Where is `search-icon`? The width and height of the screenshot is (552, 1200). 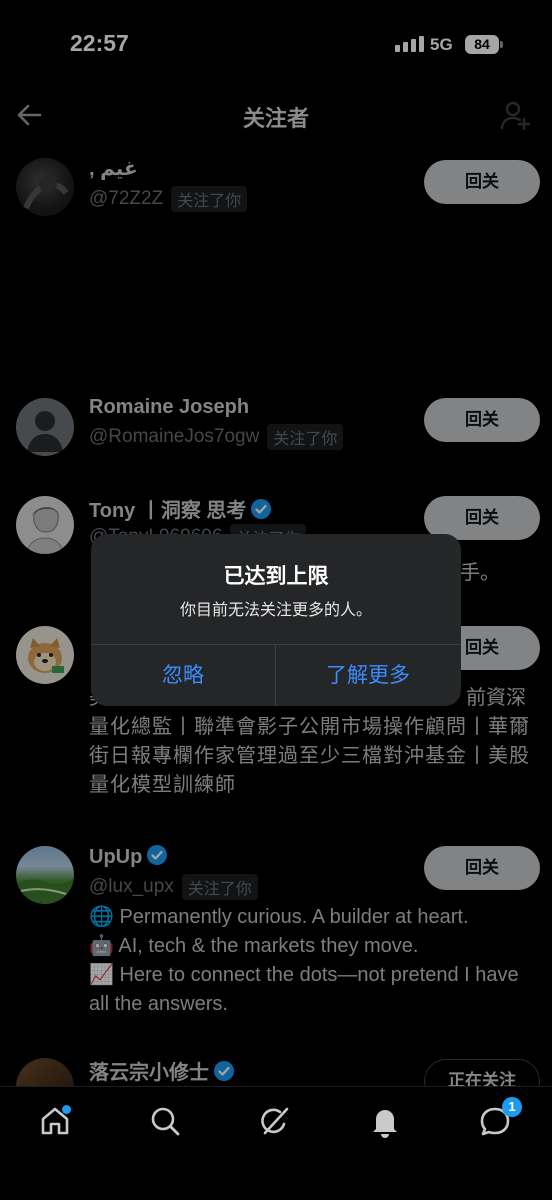
search-icon is located at coordinates (165, 1121).